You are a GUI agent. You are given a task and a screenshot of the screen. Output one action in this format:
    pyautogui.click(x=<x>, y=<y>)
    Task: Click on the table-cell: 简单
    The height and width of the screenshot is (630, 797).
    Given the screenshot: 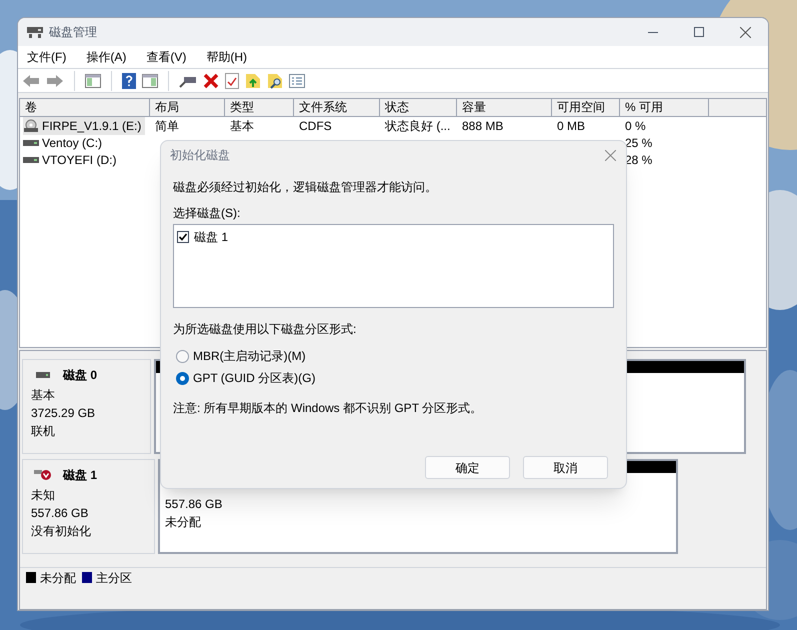 What is the action you would take?
    pyautogui.click(x=167, y=125)
    